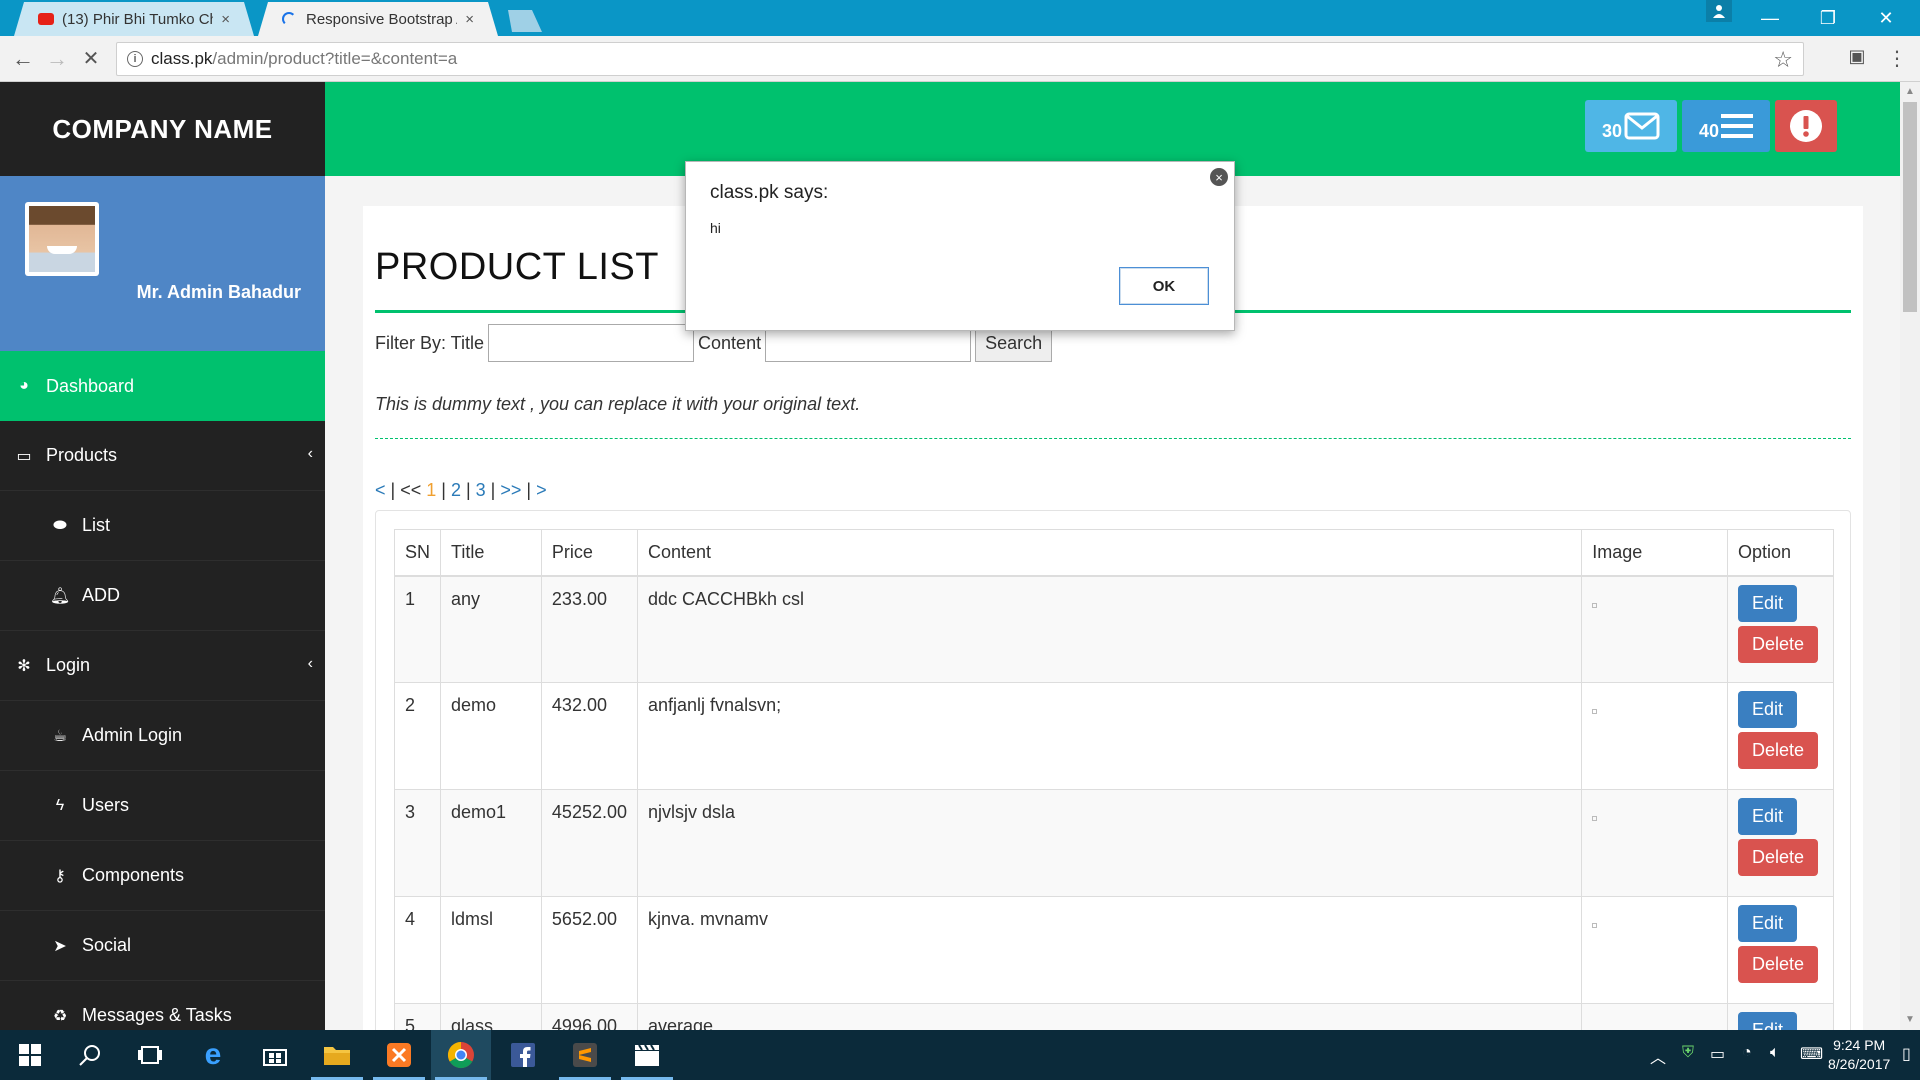  What do you see at coordinates (162, 129) in the screenshot?
I see `company-brand: COMPANY NAME` at bounding box center [162, 129].